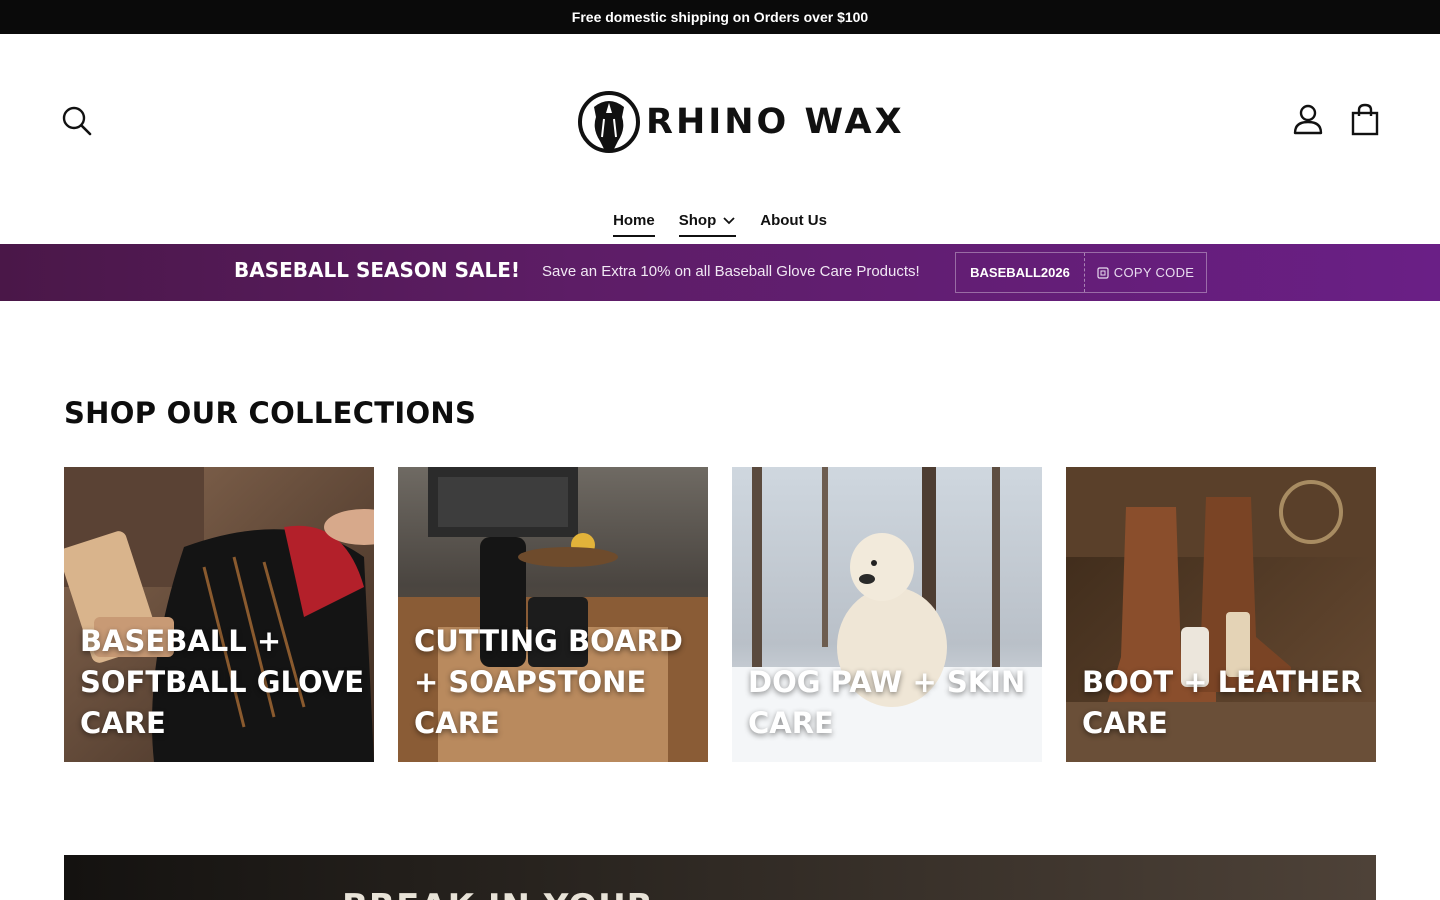  Describe the element at coordinates (697, 220) in the screenshot. I see `nav-shop-label: Shop` at that location.